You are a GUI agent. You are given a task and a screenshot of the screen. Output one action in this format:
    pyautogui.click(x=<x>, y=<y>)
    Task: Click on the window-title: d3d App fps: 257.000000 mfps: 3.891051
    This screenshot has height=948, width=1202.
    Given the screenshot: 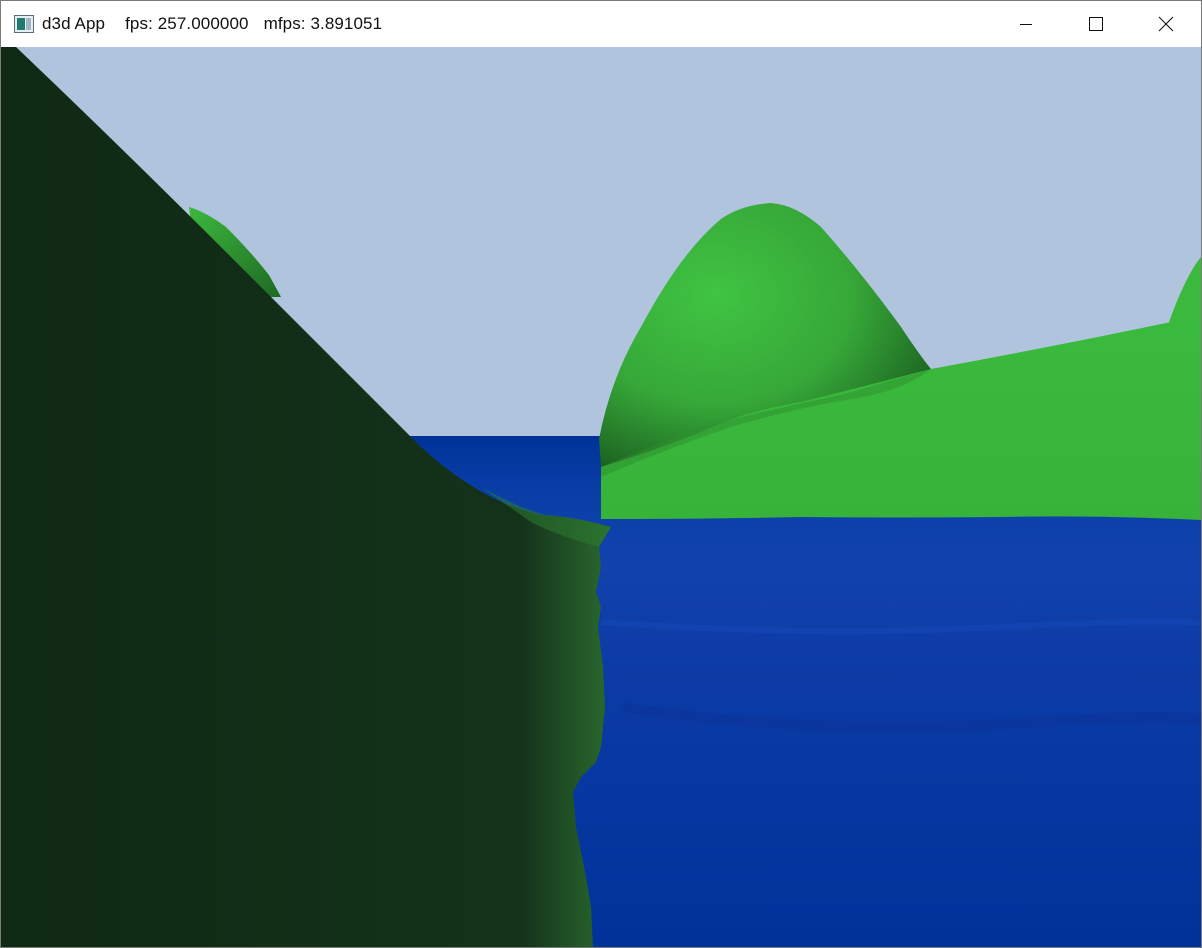 What is the action you would take?
    pyautogui.click(x=212, y=24)
    